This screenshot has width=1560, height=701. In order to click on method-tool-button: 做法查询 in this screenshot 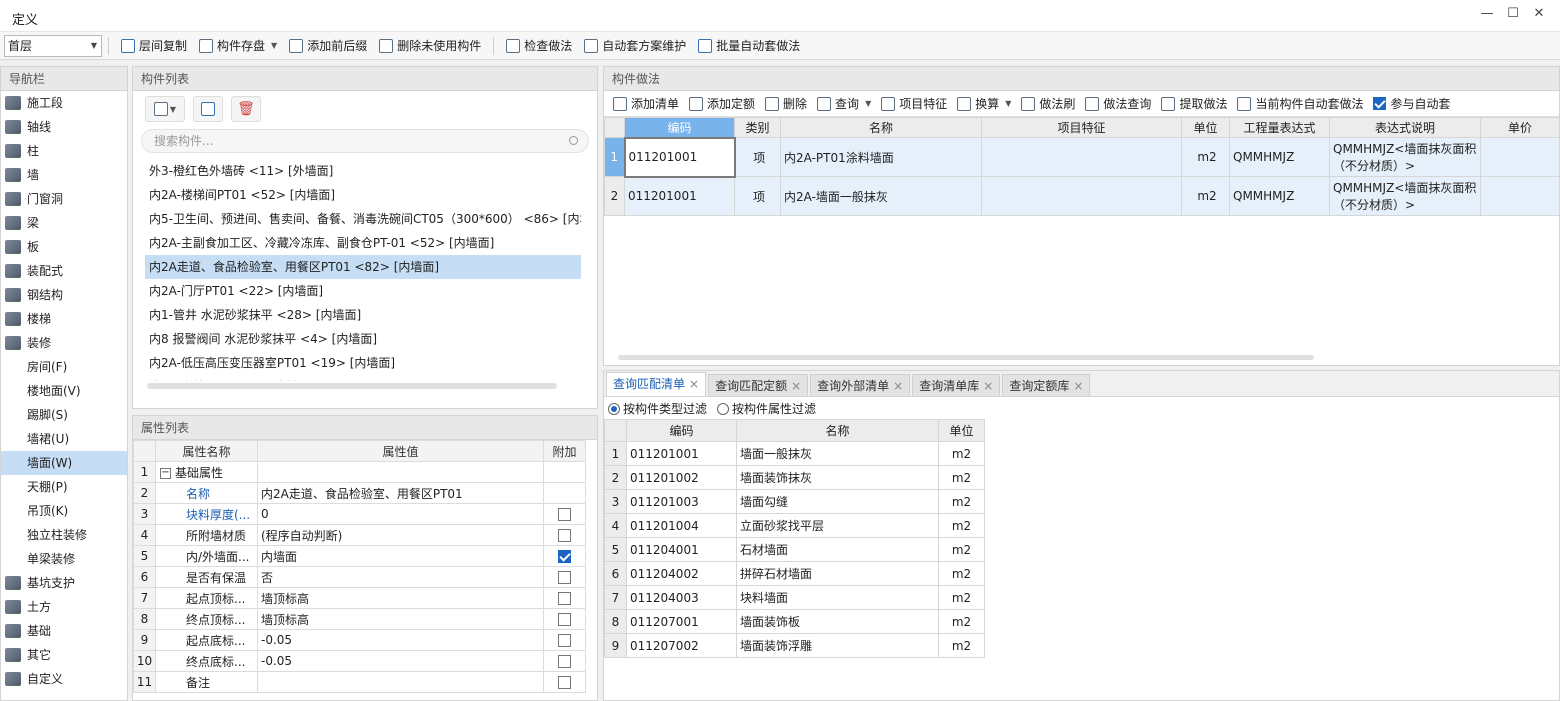, I will do `click(1118, 104)`.